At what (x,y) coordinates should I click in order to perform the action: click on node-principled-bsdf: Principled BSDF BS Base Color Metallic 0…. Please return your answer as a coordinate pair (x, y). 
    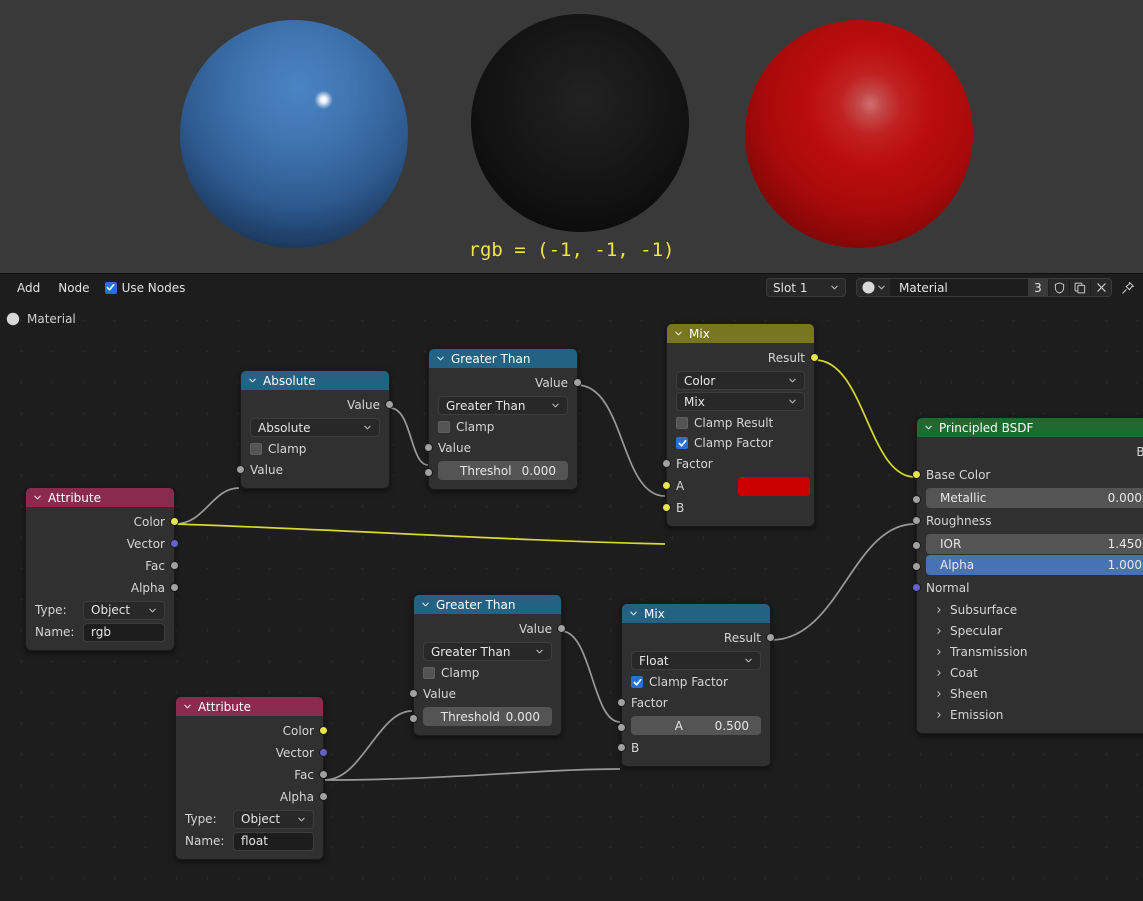
    Looking at the image, I should click on (1027, 575).